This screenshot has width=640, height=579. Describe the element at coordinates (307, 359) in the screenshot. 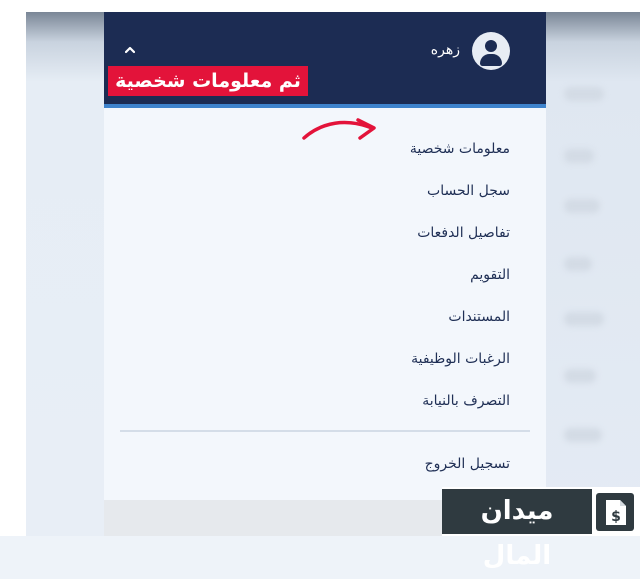

I see `menu-item-job-preferences: الرغبات الوظيفية` at that location.